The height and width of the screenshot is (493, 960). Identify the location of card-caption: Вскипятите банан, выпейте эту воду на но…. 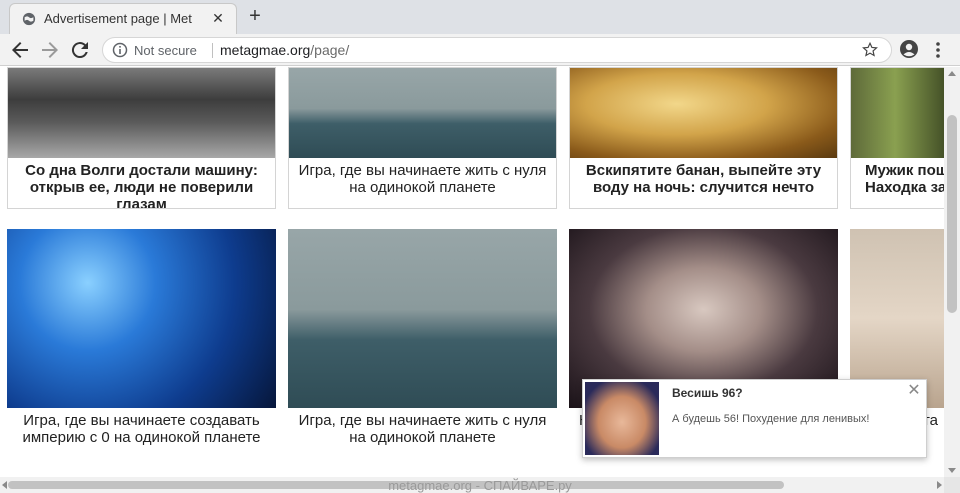
(703, 179).